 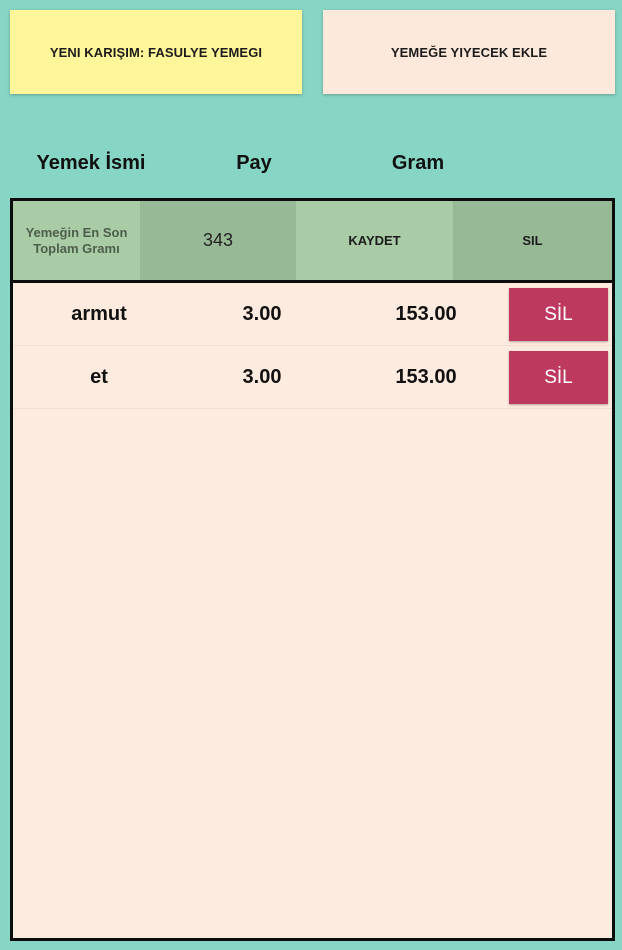 I want to click on total-gram-value: 343, so click(x=218, y=240).